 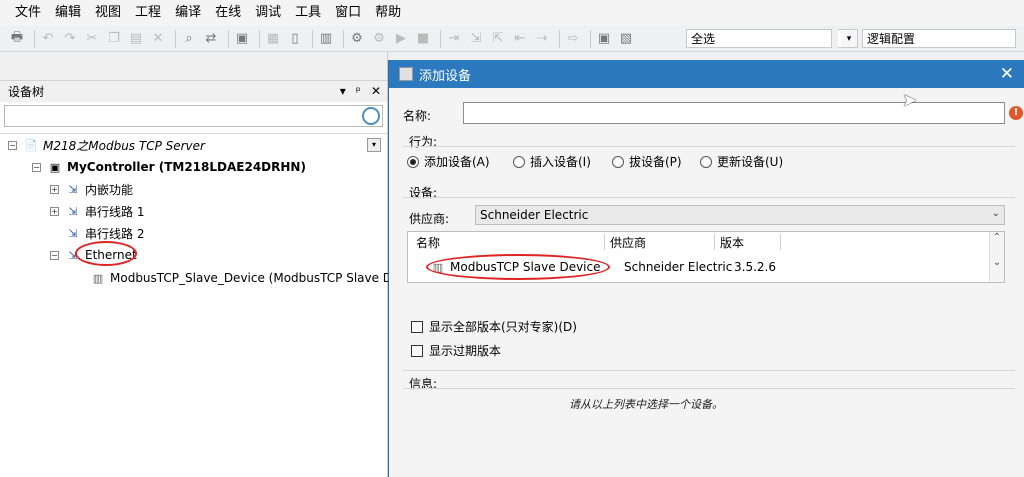 What do you see at coordinates (401, 39) in the screenshot?
I see `run-icon: ▶` at bounding box center [401, 39].